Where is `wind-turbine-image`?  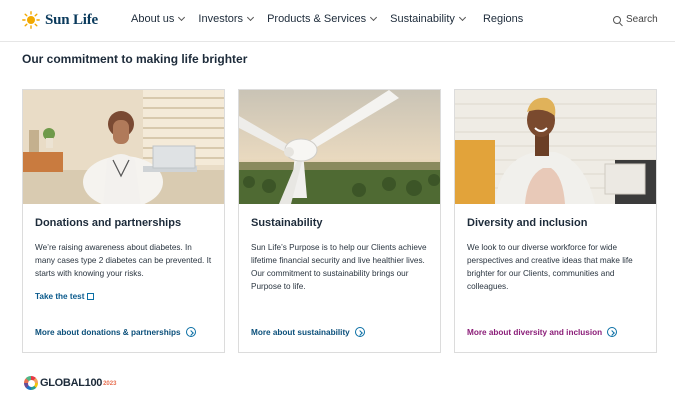
wind-turbine-image is located at coordinates (339, 147).